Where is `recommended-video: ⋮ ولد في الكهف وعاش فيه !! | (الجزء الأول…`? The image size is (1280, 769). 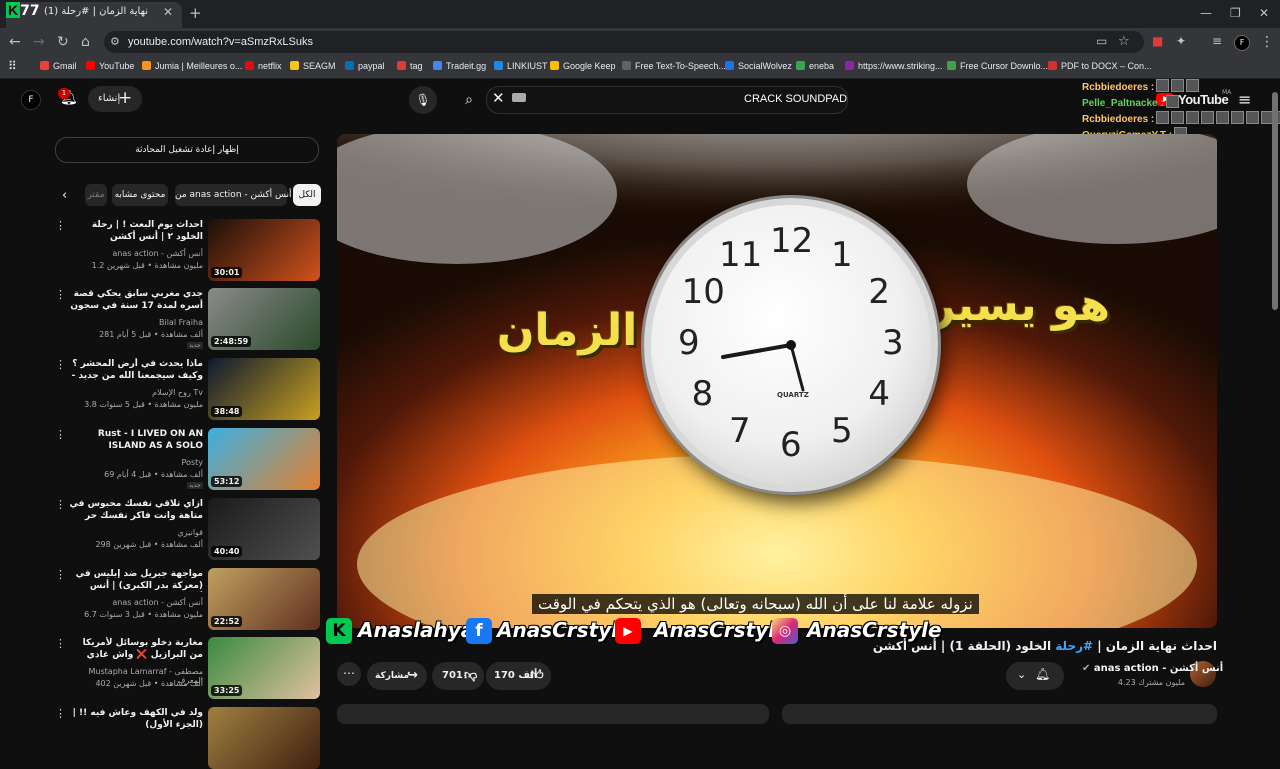
recommended-video: ⋮ ولد في الكهف وعاش فيه !! | (الجزء الأول… is located at coordinates (188, 738).